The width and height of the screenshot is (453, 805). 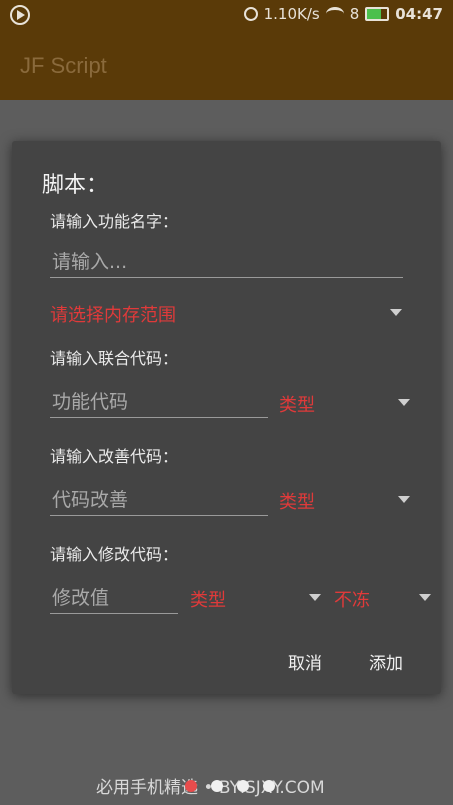 I want to click on memory-range-value: 请选择内存范围, so click(x=113, y=315).